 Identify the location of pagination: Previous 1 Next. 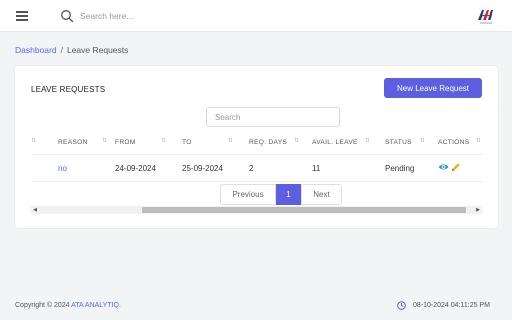
(281, 194).